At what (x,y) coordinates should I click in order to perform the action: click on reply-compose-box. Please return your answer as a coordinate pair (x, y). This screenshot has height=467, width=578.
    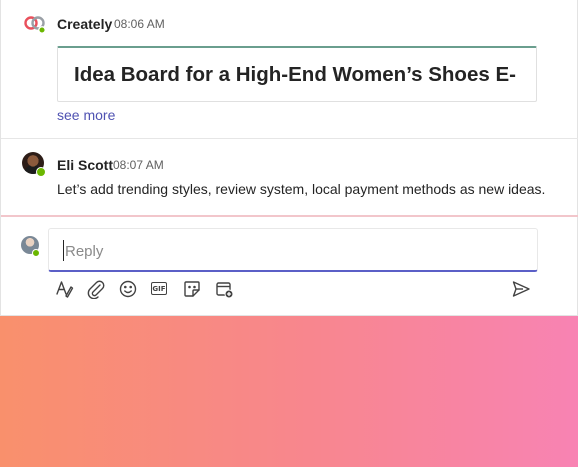
    Looking at the image, I should click on (293, 250).